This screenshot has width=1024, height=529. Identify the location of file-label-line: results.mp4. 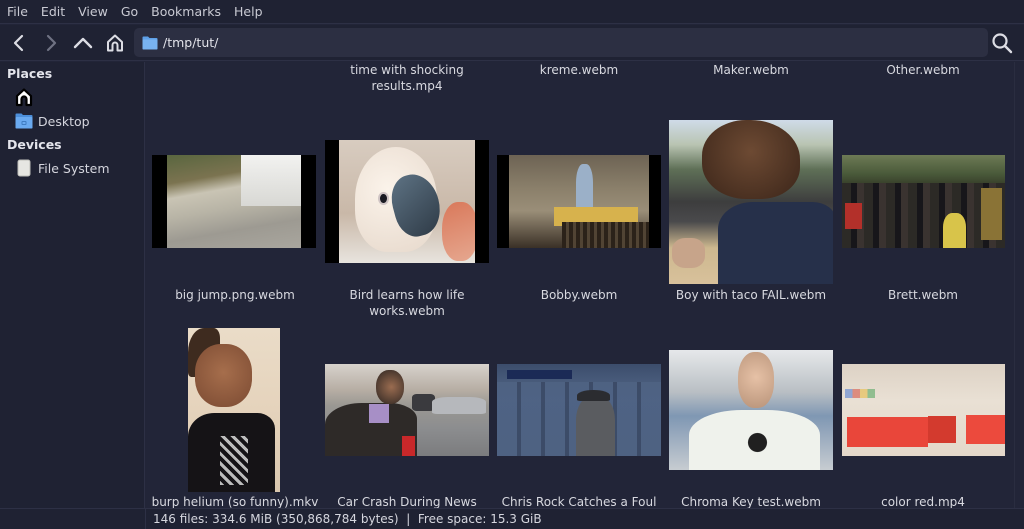
(407, 86).